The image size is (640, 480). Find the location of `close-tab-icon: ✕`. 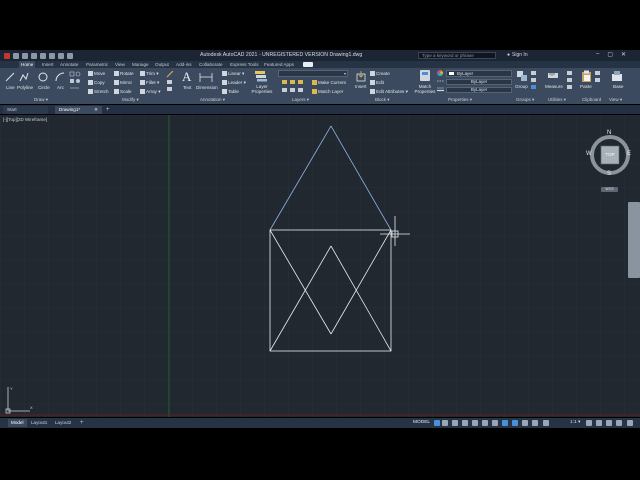

close-tab-icon: ✕ is located at coordinates (96, 110).